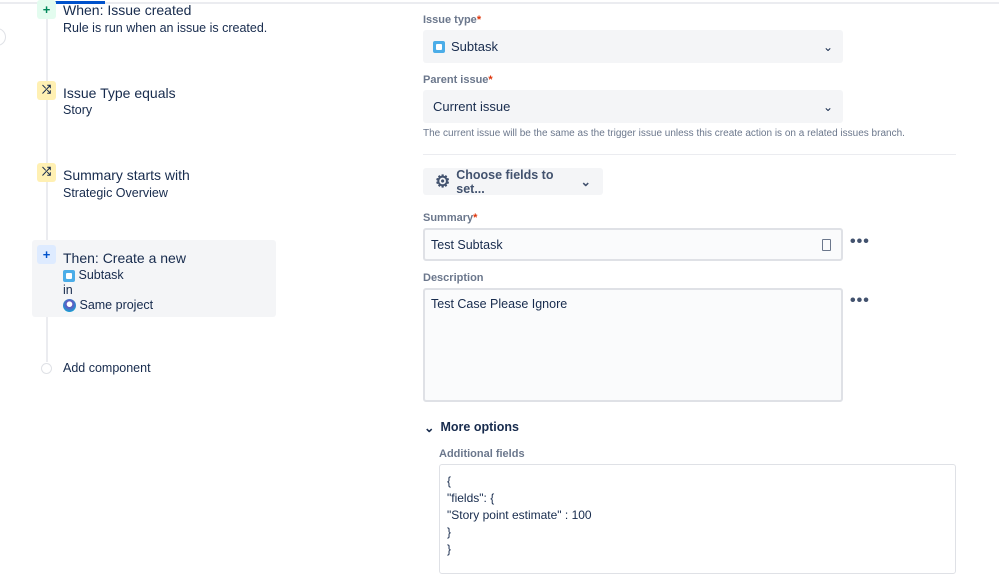 The width and height of the screenshot is (999, 574). I want to click on condition-value: Strategic Overview, so click(115, 193).